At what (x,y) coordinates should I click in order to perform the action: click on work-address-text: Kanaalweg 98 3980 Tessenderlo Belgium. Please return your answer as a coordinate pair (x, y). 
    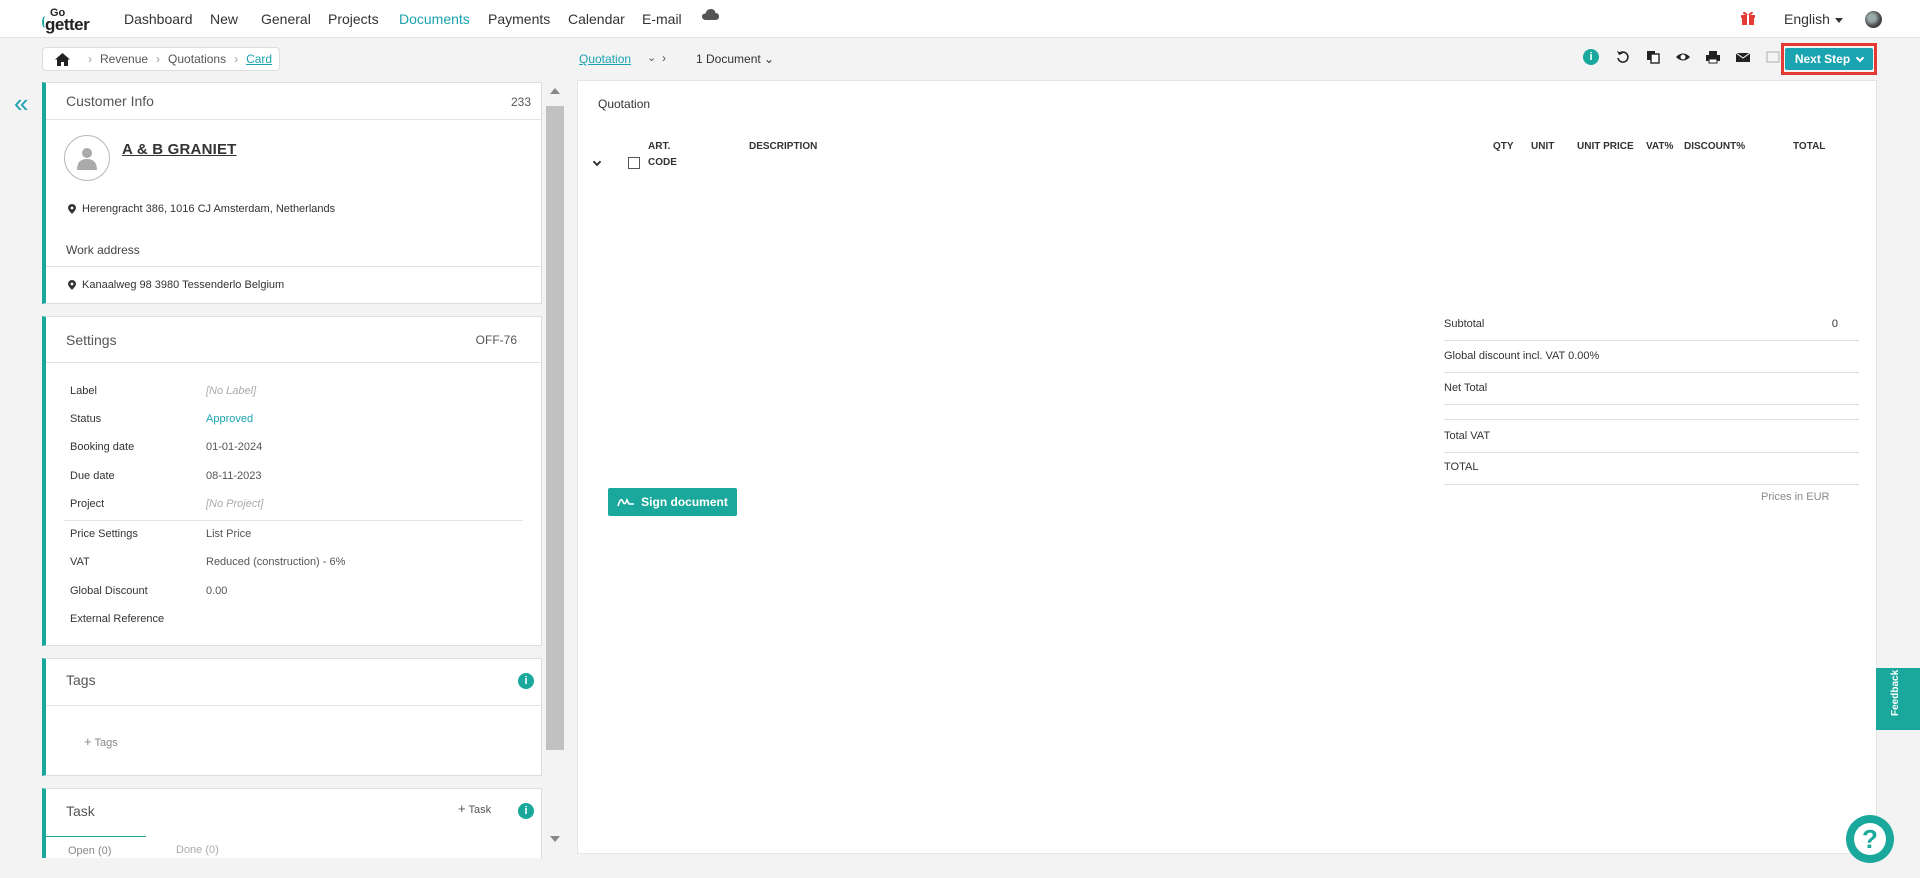
    Looking at the image, I should click on (183, 285).